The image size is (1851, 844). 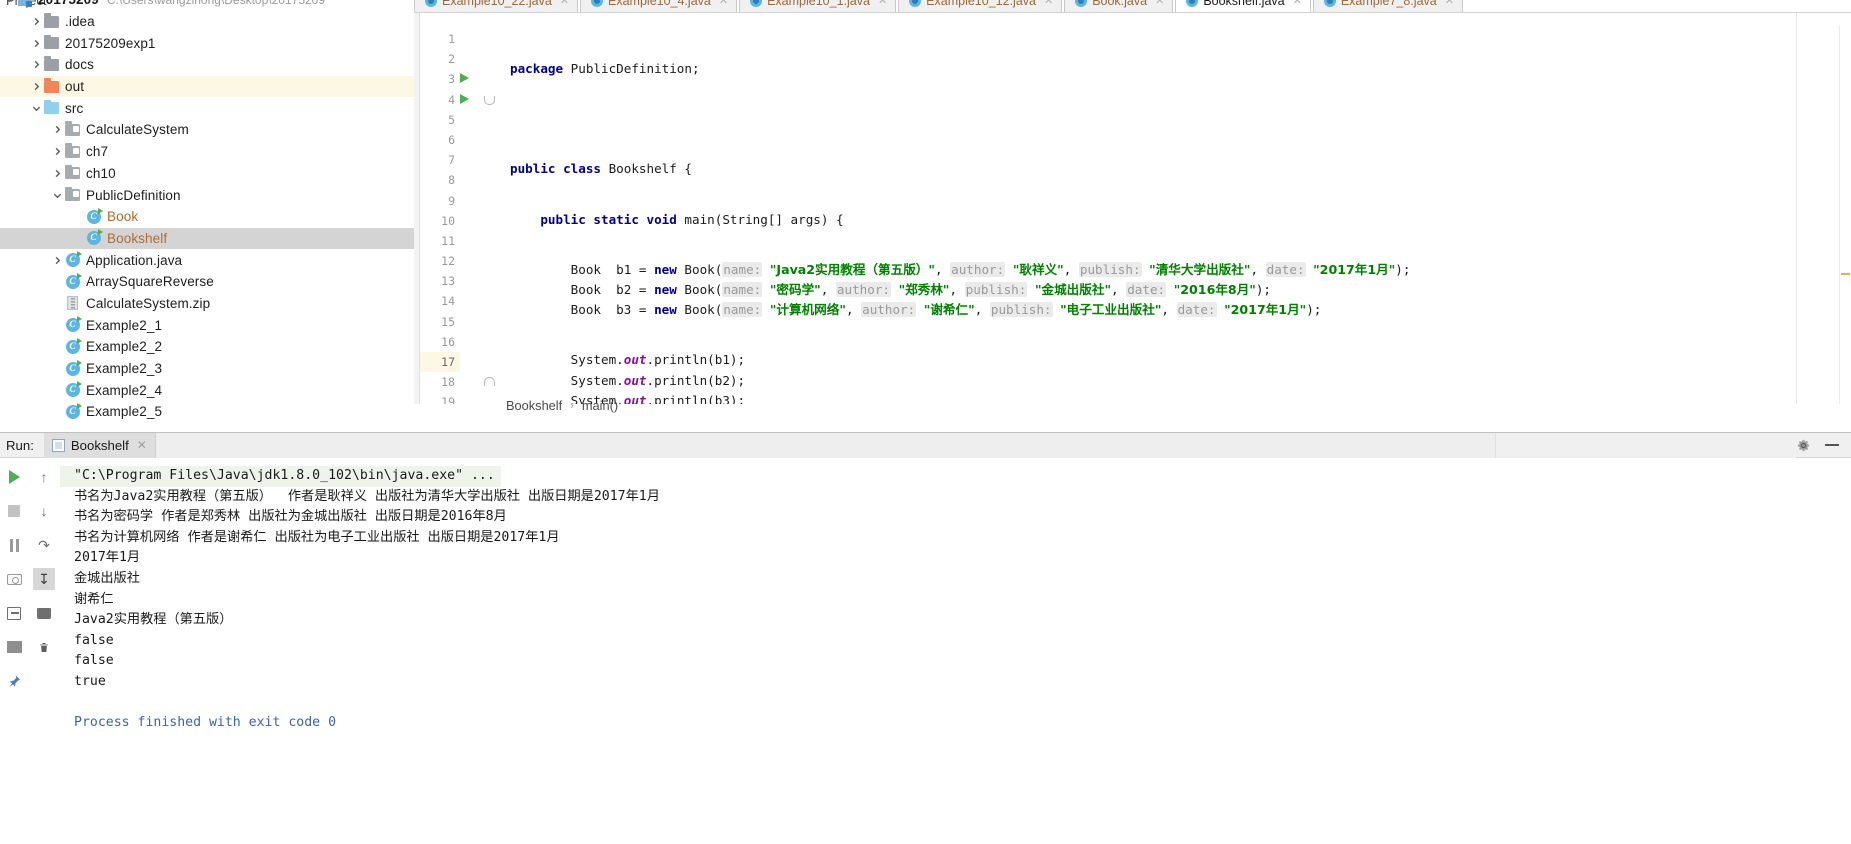 I want to click on tree-row: ch7, so click(x=207, y=152).